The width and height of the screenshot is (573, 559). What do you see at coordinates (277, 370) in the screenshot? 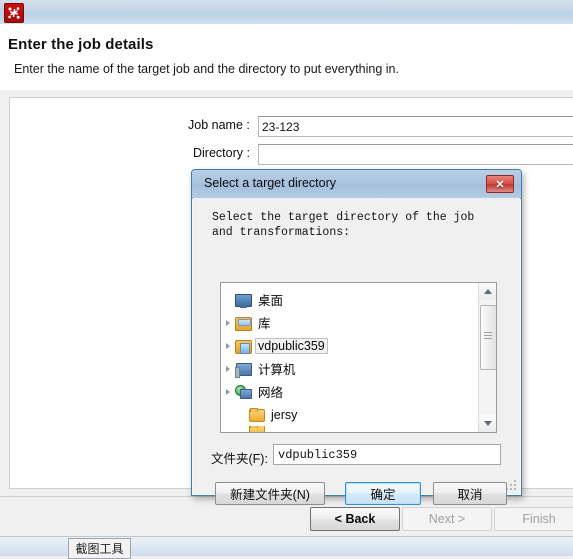
I see `tree-item-label: 计算机` at bounding box center [277, 370].